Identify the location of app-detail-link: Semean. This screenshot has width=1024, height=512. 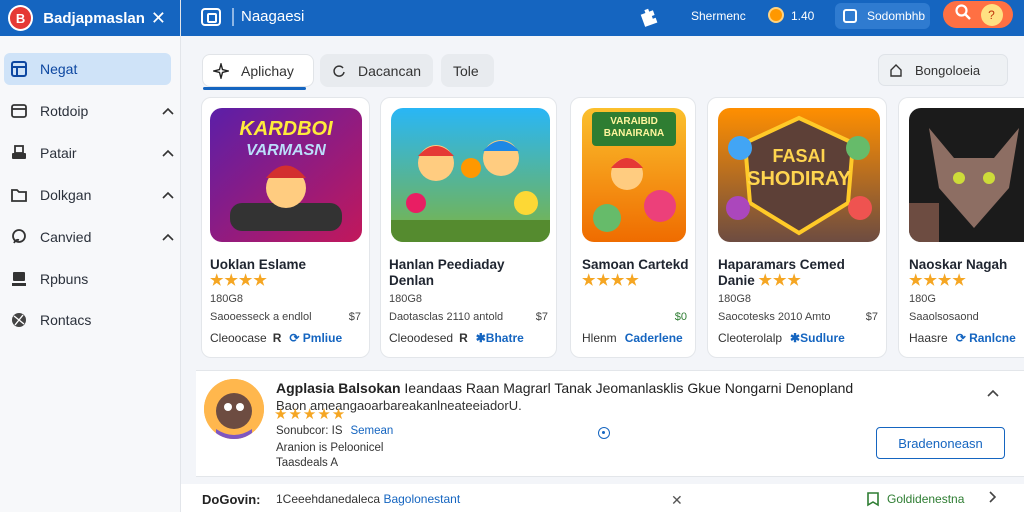
(371, 431).